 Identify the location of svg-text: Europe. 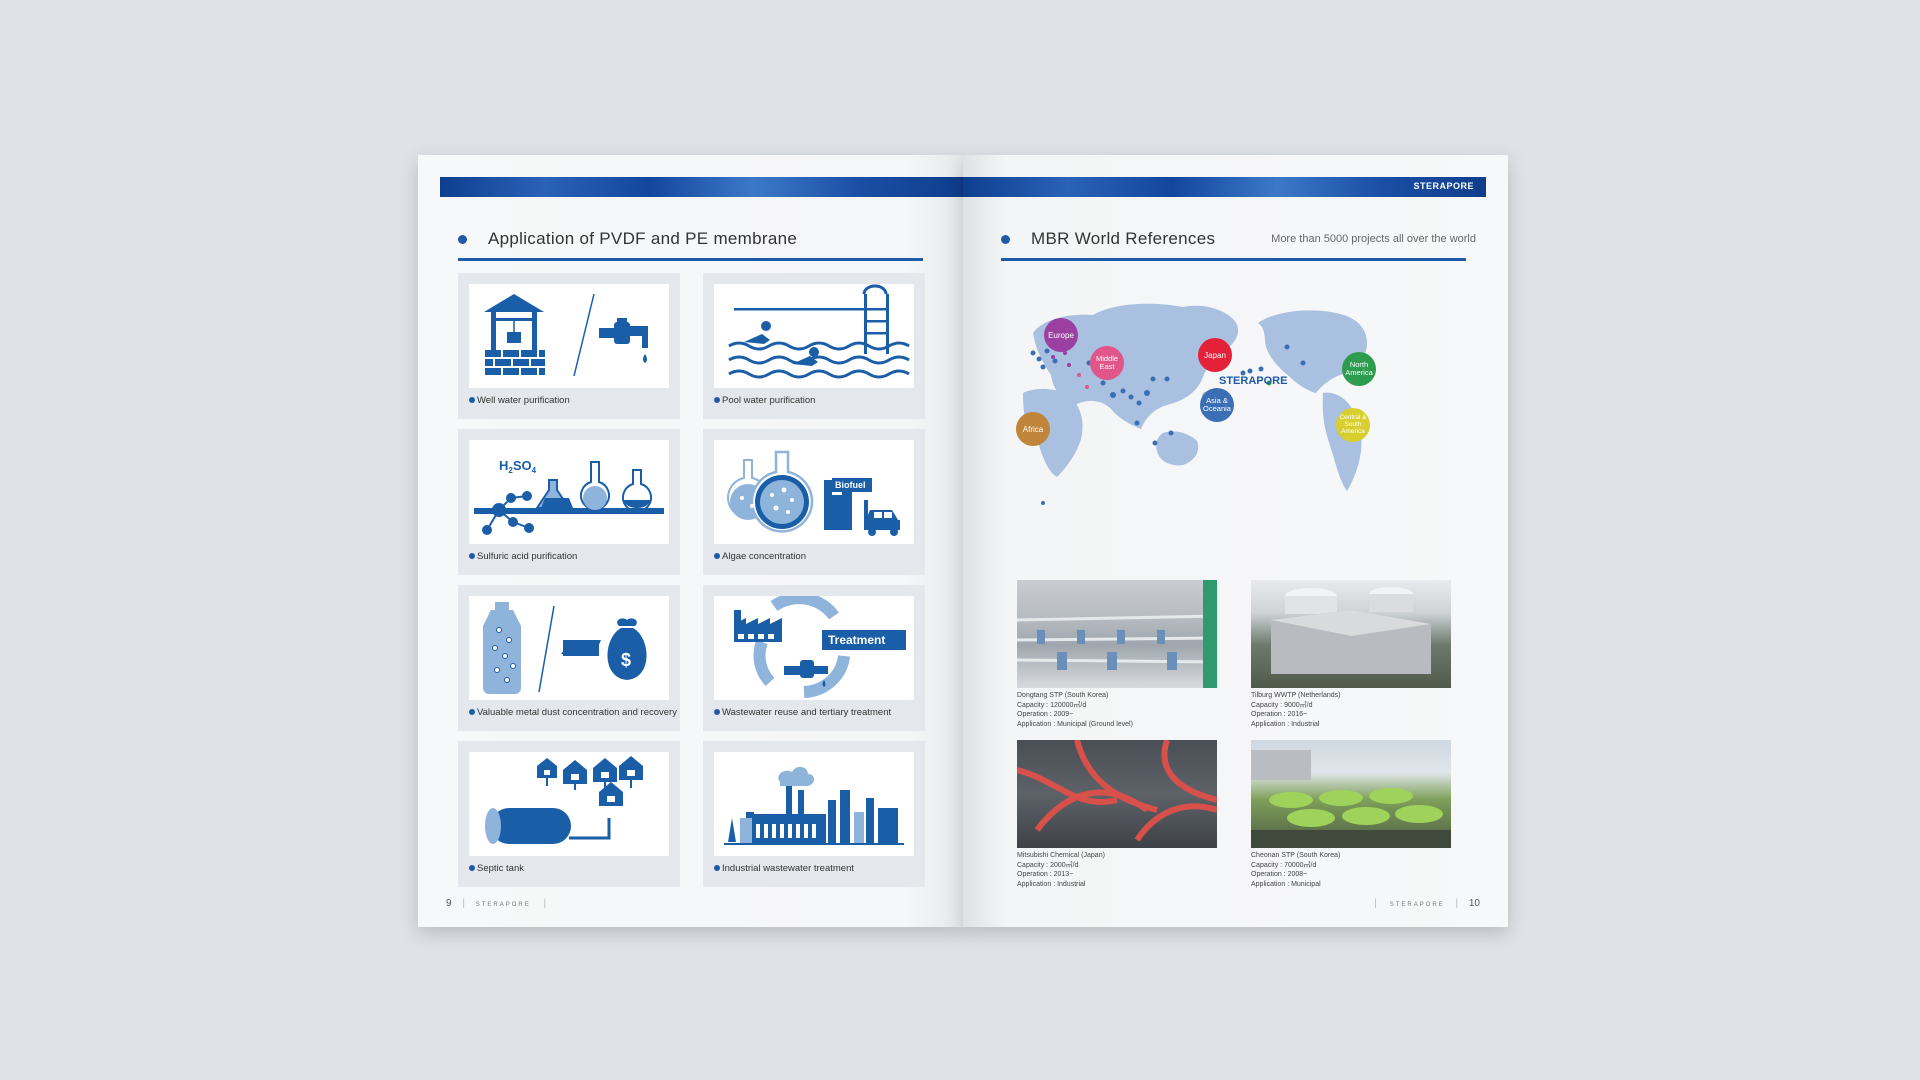
(1061, 335).